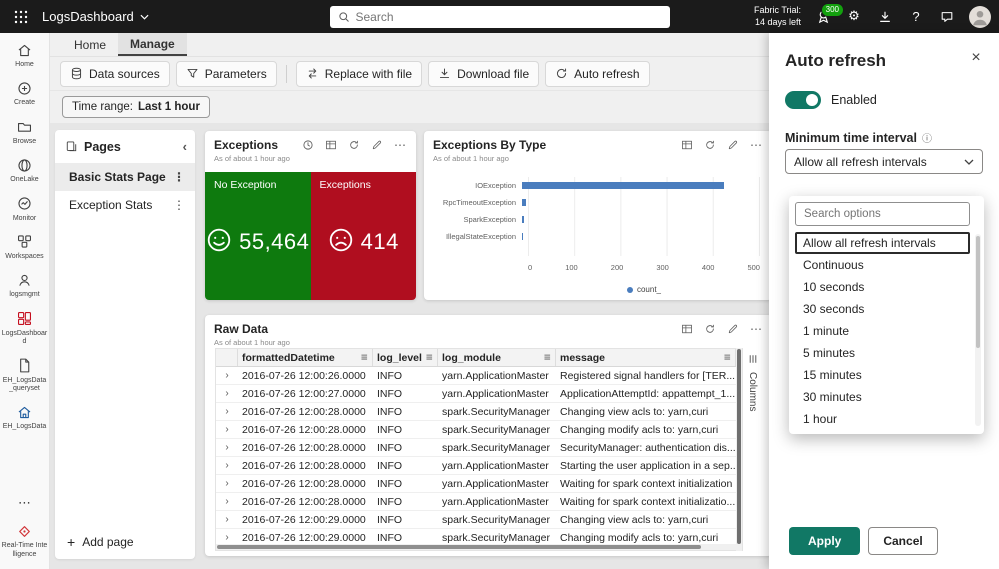 The width and height of the screenshot is (999, 569). I want to click on column-header-message: message ≡, so click(646, 357).